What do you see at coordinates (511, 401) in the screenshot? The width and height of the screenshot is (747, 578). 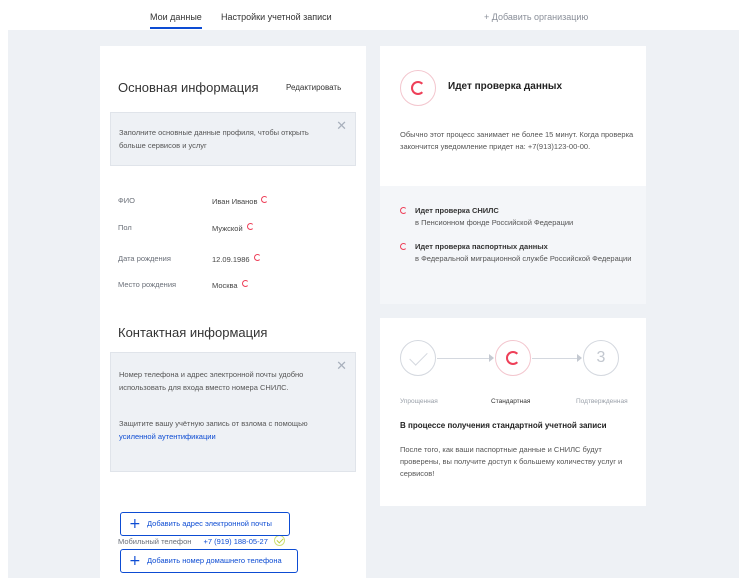 I see `step-label-standard: Стандартная` at bounding box center [511, 401].